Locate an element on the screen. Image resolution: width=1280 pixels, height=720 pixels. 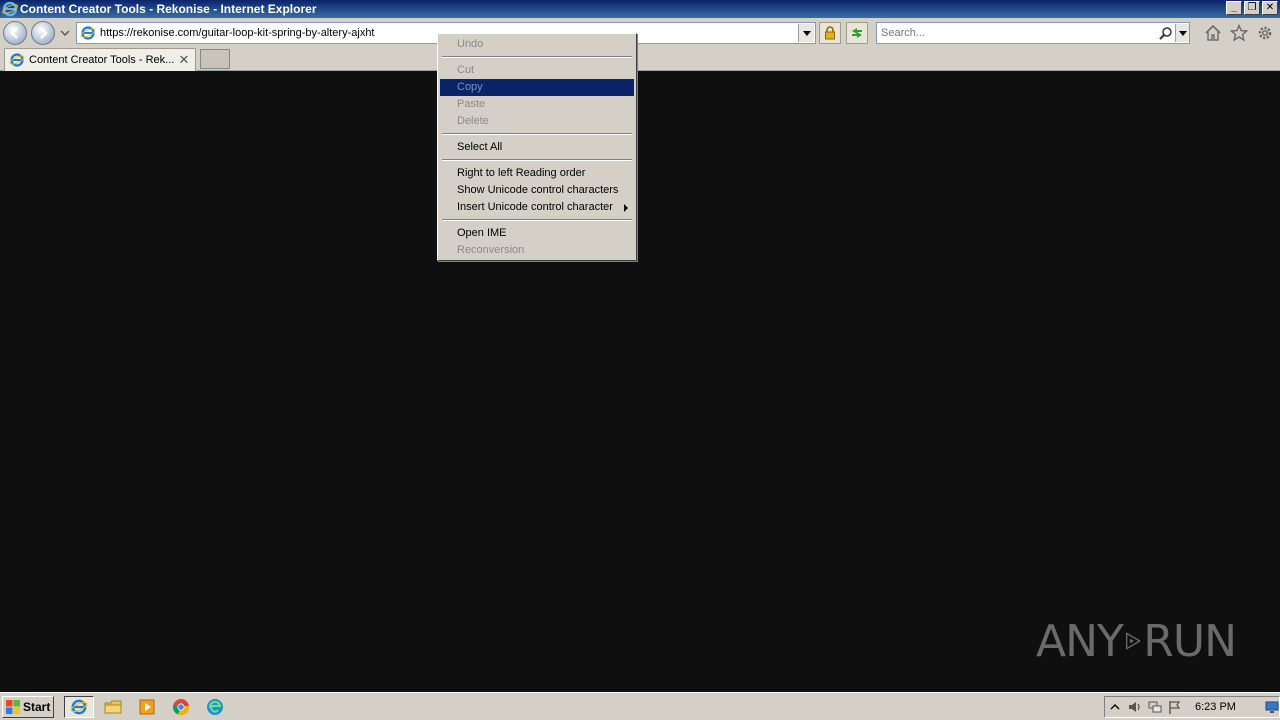
minimize-button: _ is located at coordinates (1234, 8).